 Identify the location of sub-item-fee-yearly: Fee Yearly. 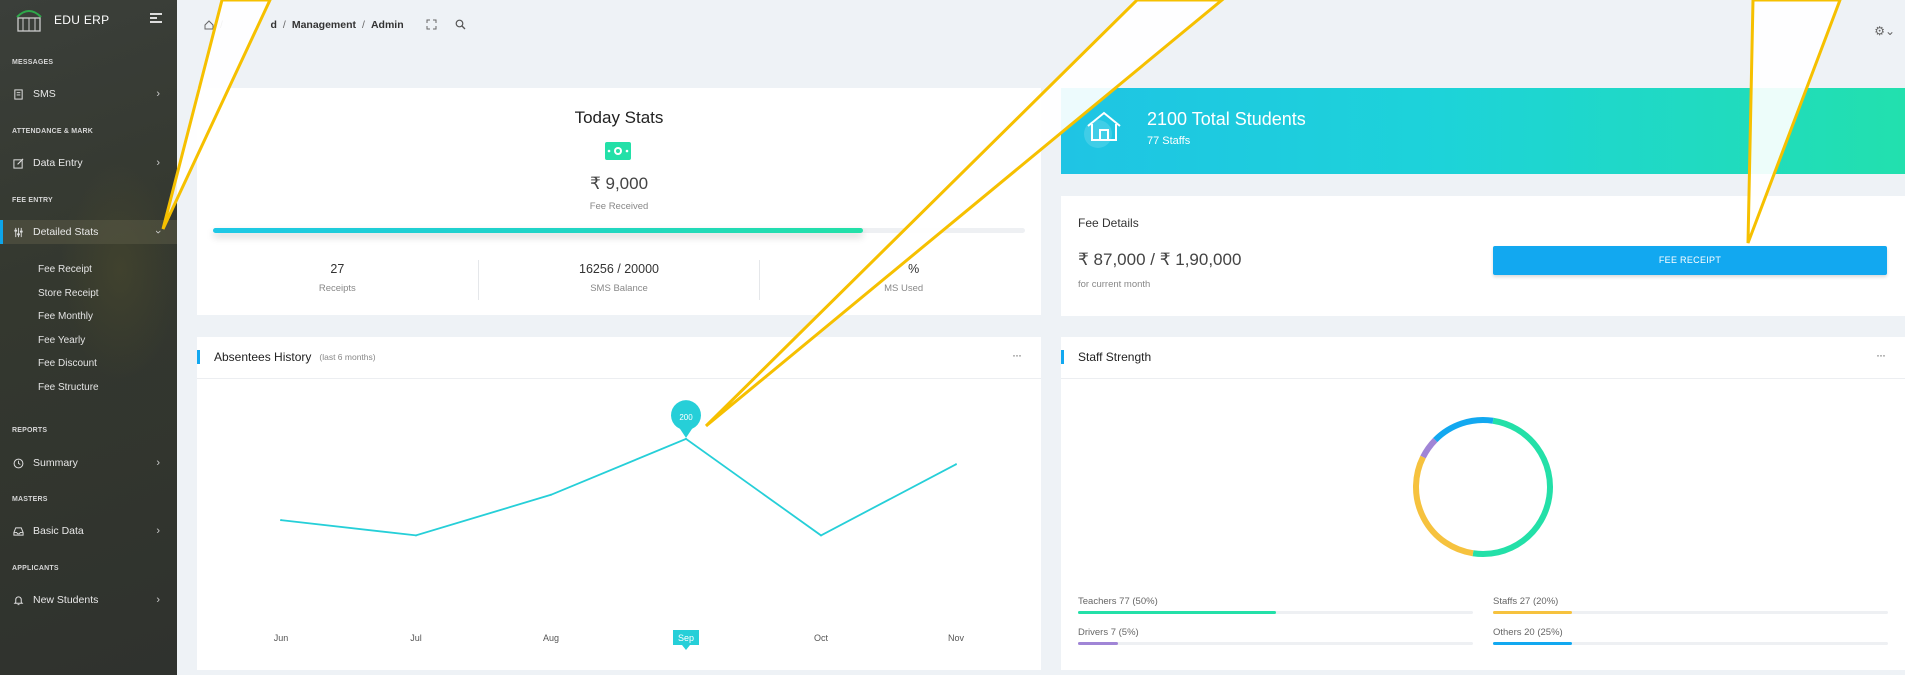
(61, 340).